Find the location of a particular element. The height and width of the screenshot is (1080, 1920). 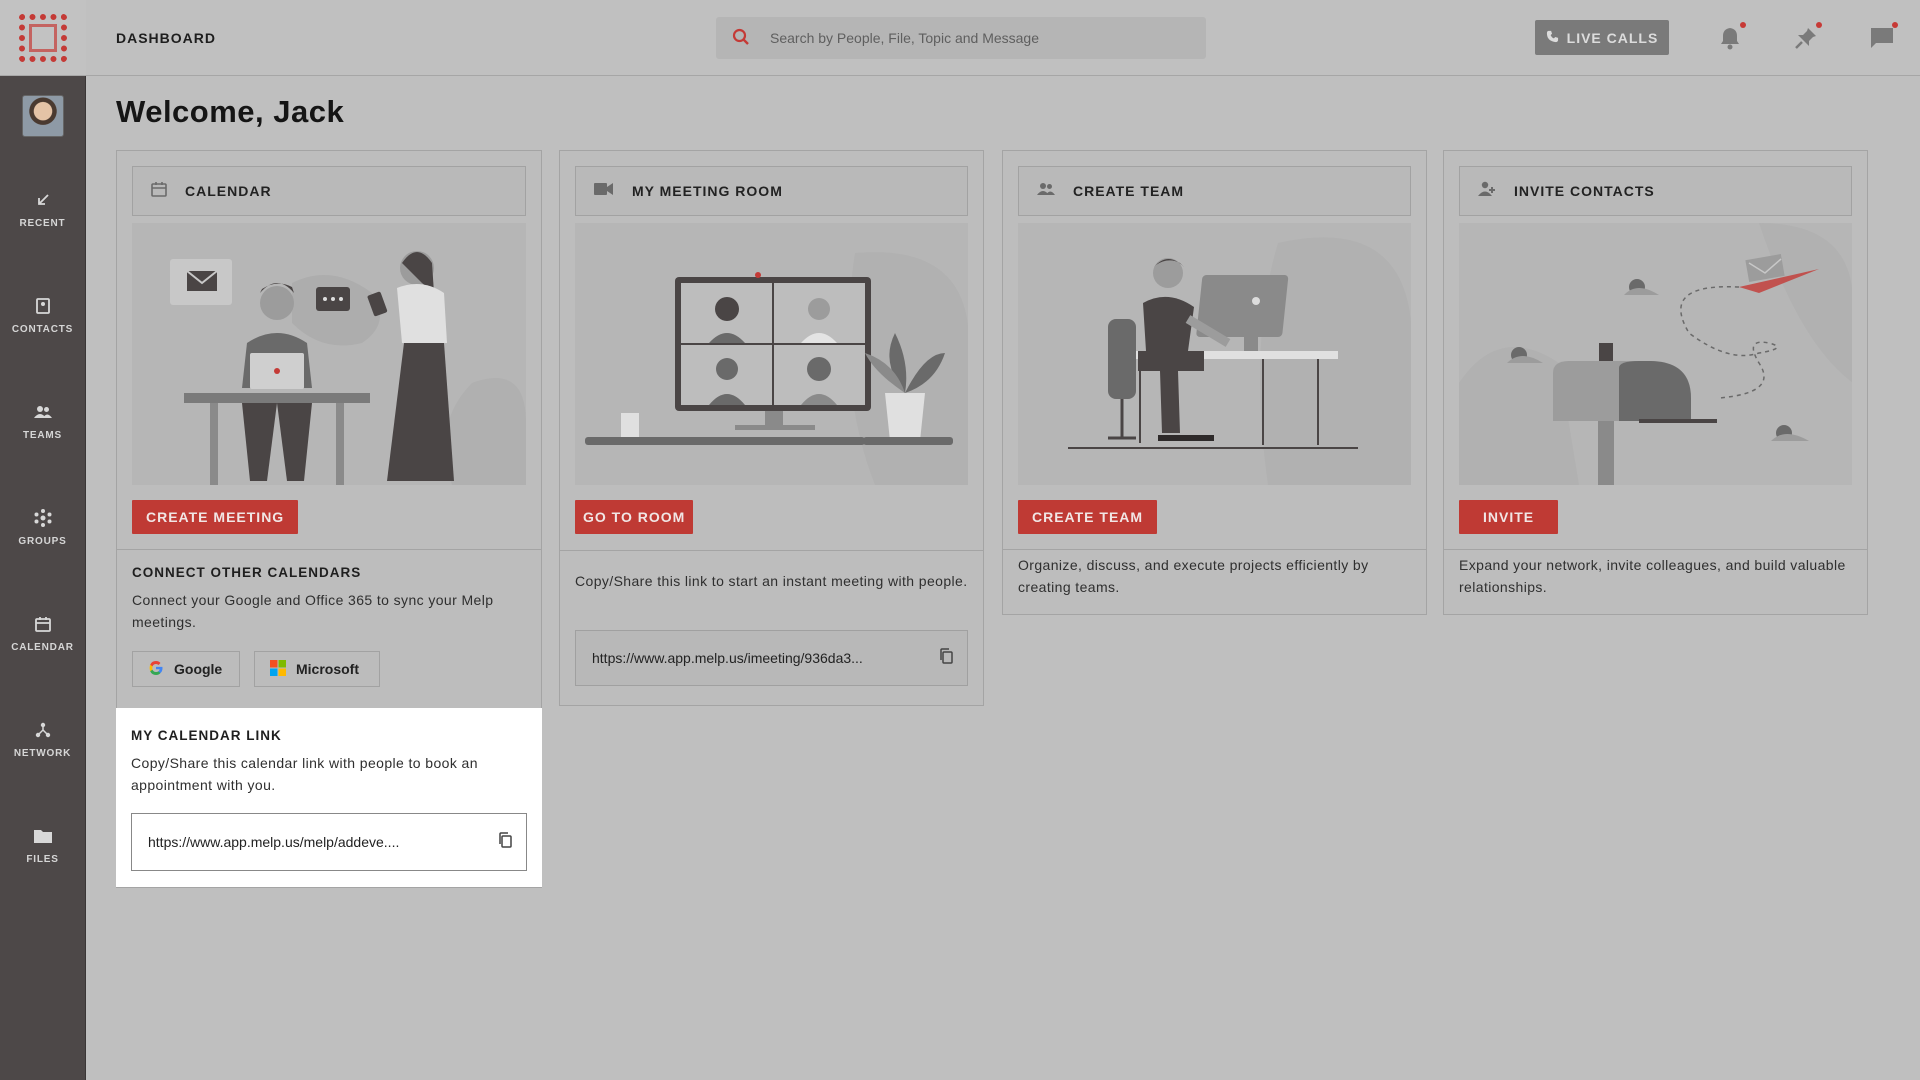

folder-icon is located at coordinates (43, 836).